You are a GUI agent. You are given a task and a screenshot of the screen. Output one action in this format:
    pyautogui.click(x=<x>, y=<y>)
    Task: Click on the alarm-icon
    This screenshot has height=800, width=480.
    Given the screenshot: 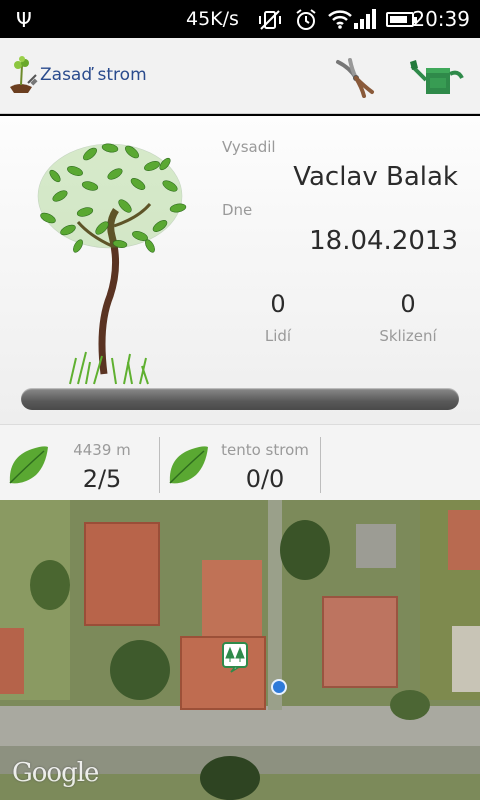 What is the action you would take?
    pyautogui.click(x=306, y=19)
    